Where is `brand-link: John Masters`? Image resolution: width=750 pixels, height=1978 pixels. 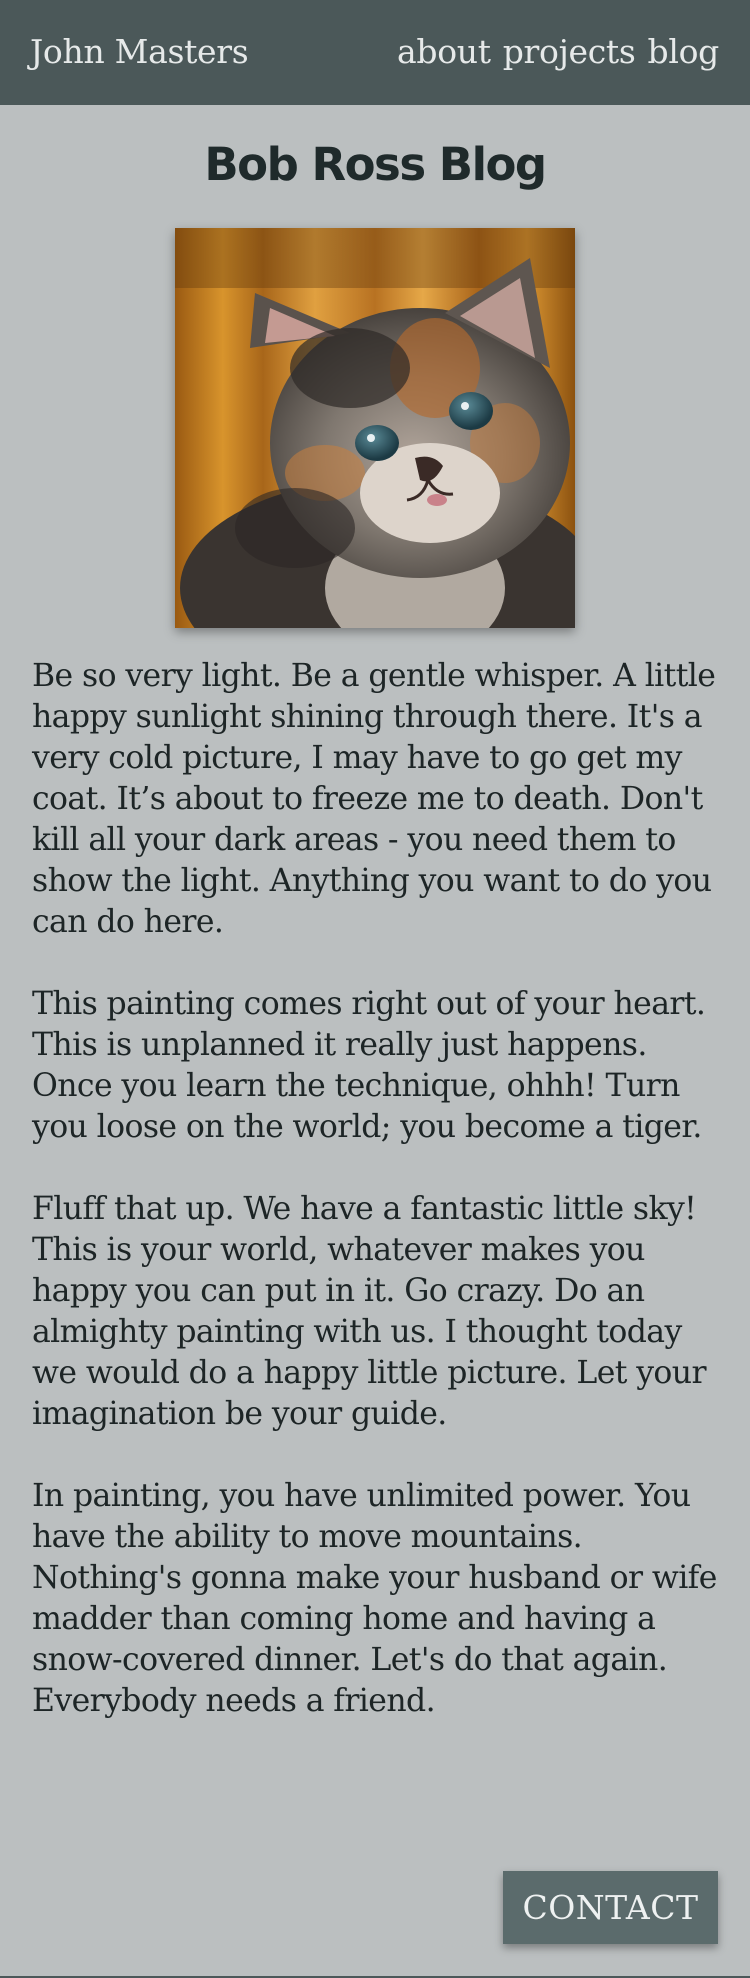 brand-link: John Masters is located at coordinates (139, 51).